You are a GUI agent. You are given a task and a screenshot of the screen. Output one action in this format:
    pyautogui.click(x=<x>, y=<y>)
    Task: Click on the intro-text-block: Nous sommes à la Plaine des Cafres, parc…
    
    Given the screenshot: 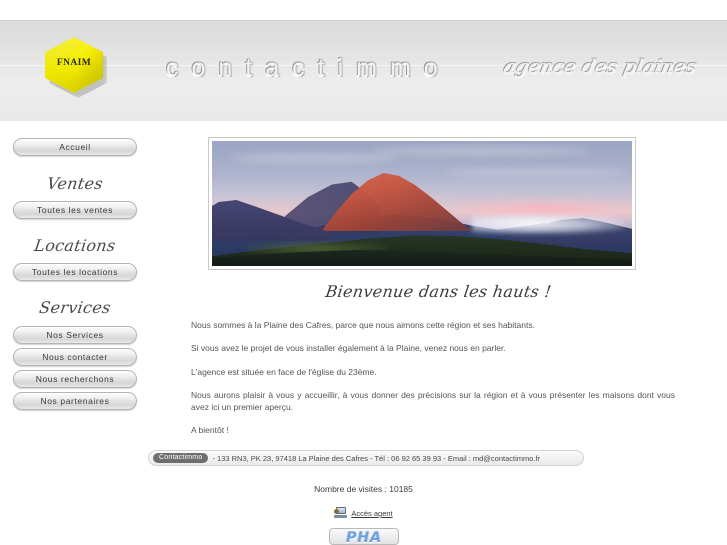 What is the action you would take?
    pyautogui.click(x=433, y=378)
    